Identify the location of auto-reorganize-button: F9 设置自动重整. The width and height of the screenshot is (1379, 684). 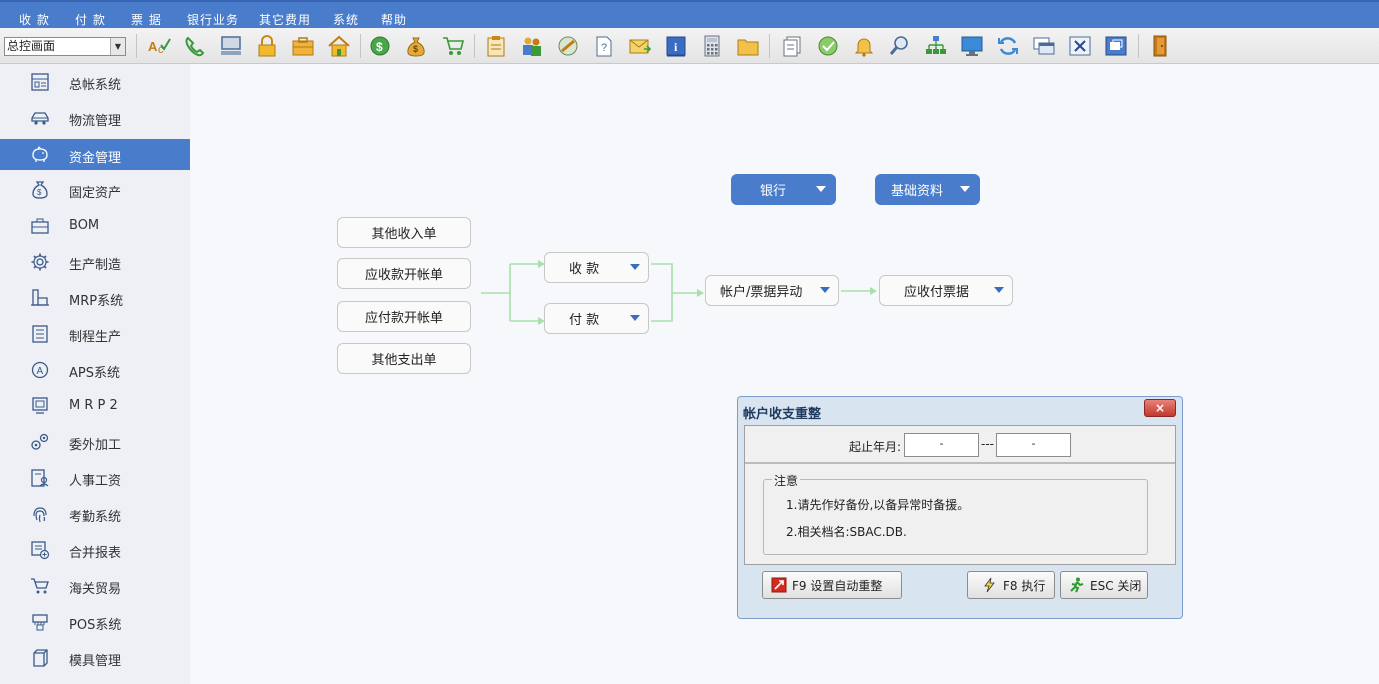
(832, 585).